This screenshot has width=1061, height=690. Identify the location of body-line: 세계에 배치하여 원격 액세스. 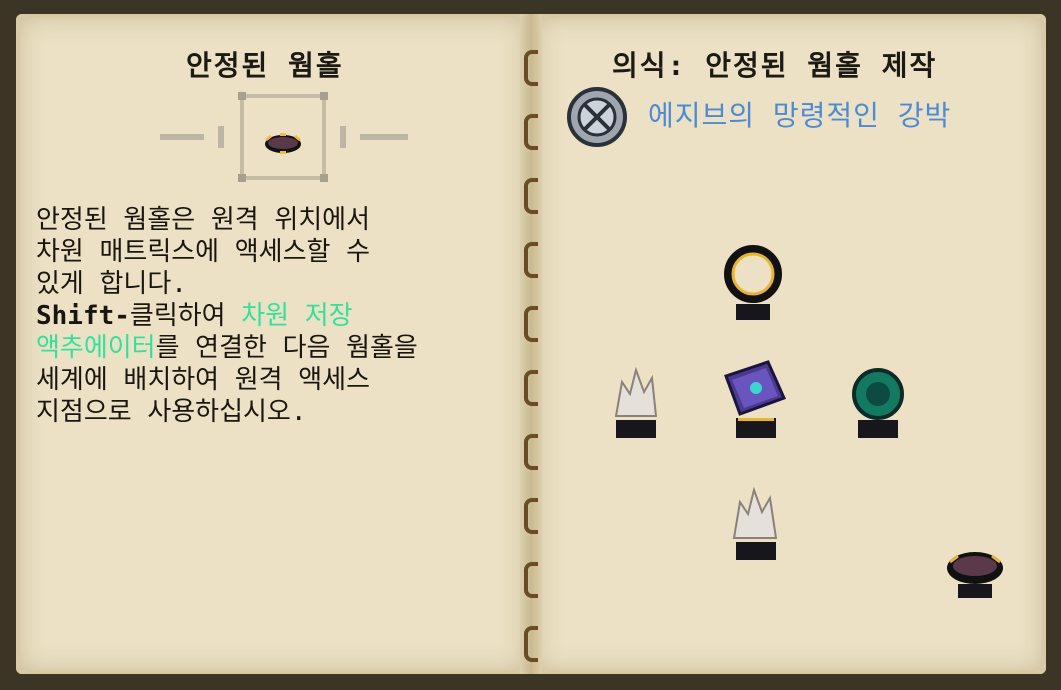
(203, 380).